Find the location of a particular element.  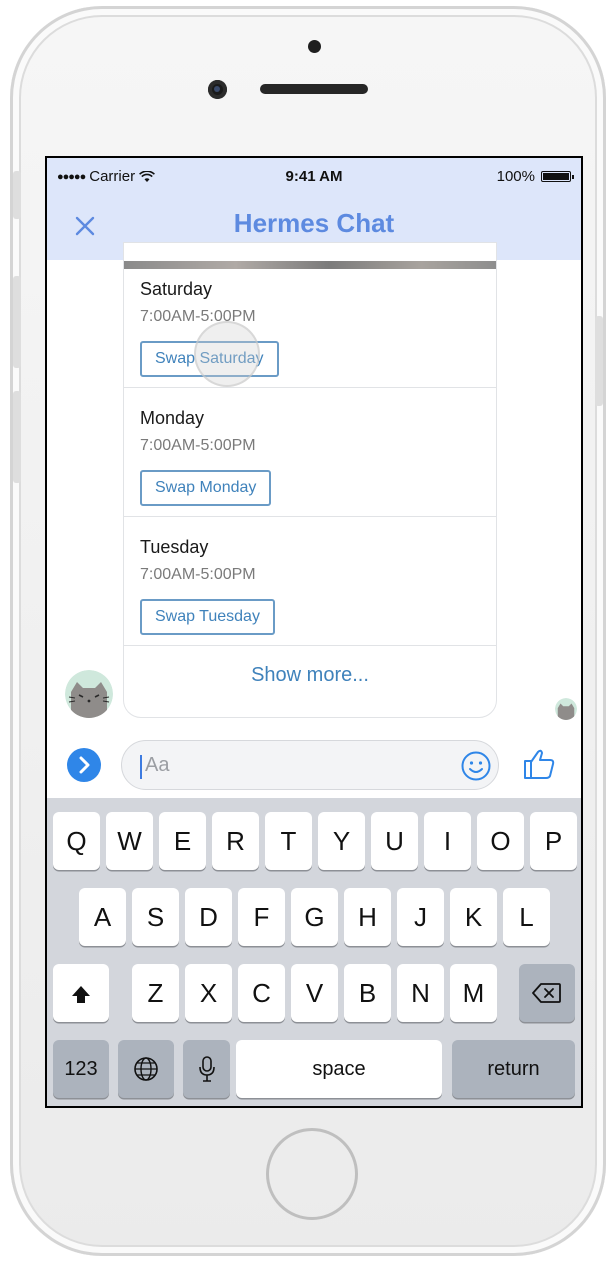

key-l: L is located at coordinates (526, 917).